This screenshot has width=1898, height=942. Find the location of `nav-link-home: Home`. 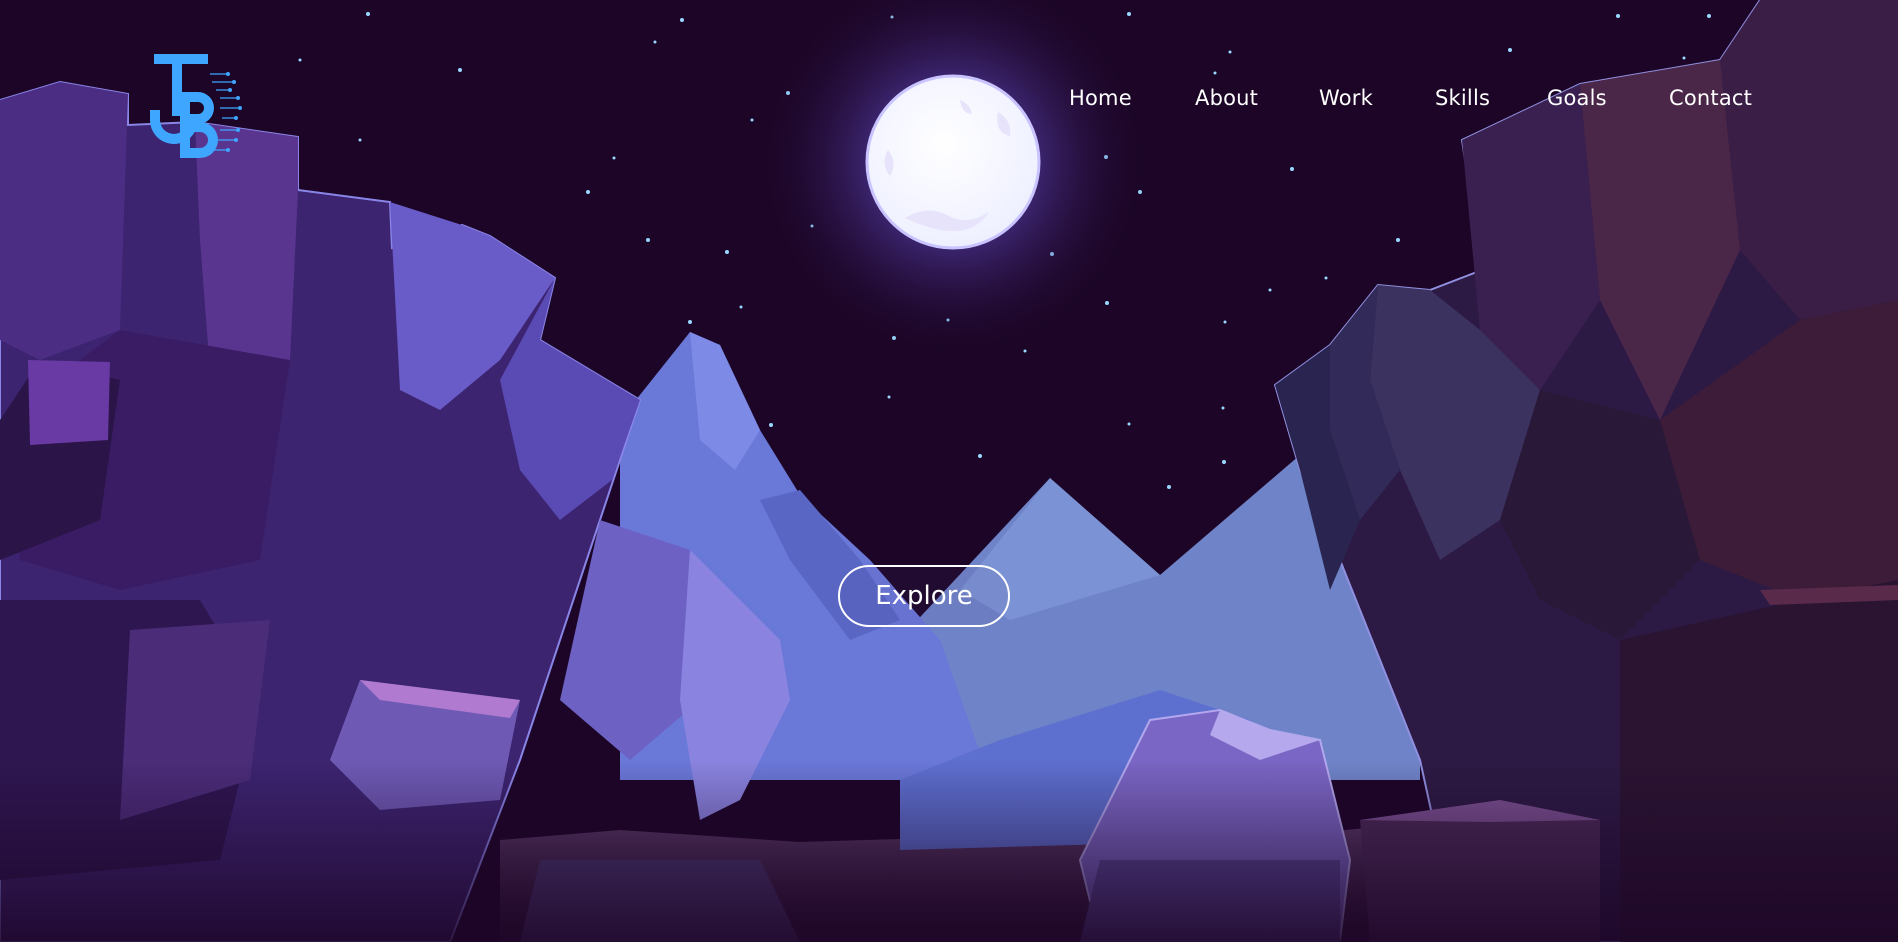

nav-link-home: Home is located at coordinates (1100, 98).